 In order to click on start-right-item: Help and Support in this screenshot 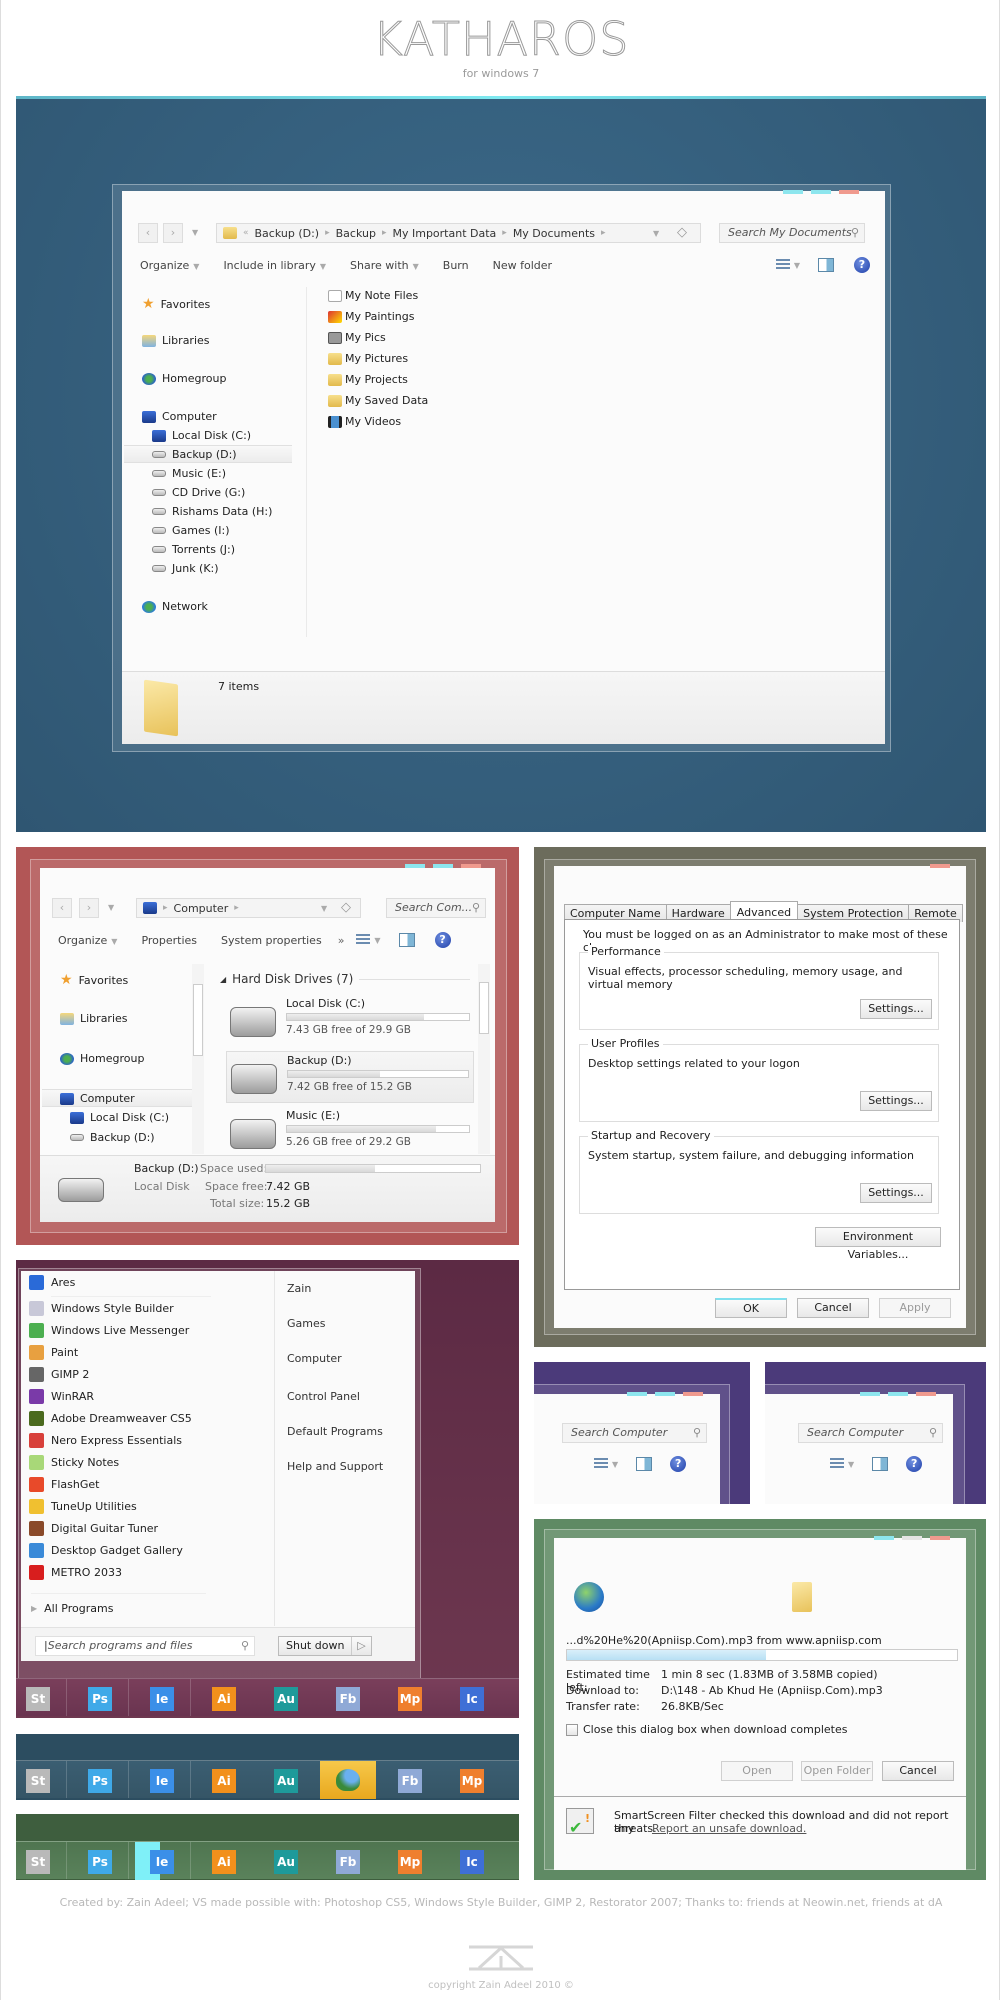, I will do `click(335, 1466)`.